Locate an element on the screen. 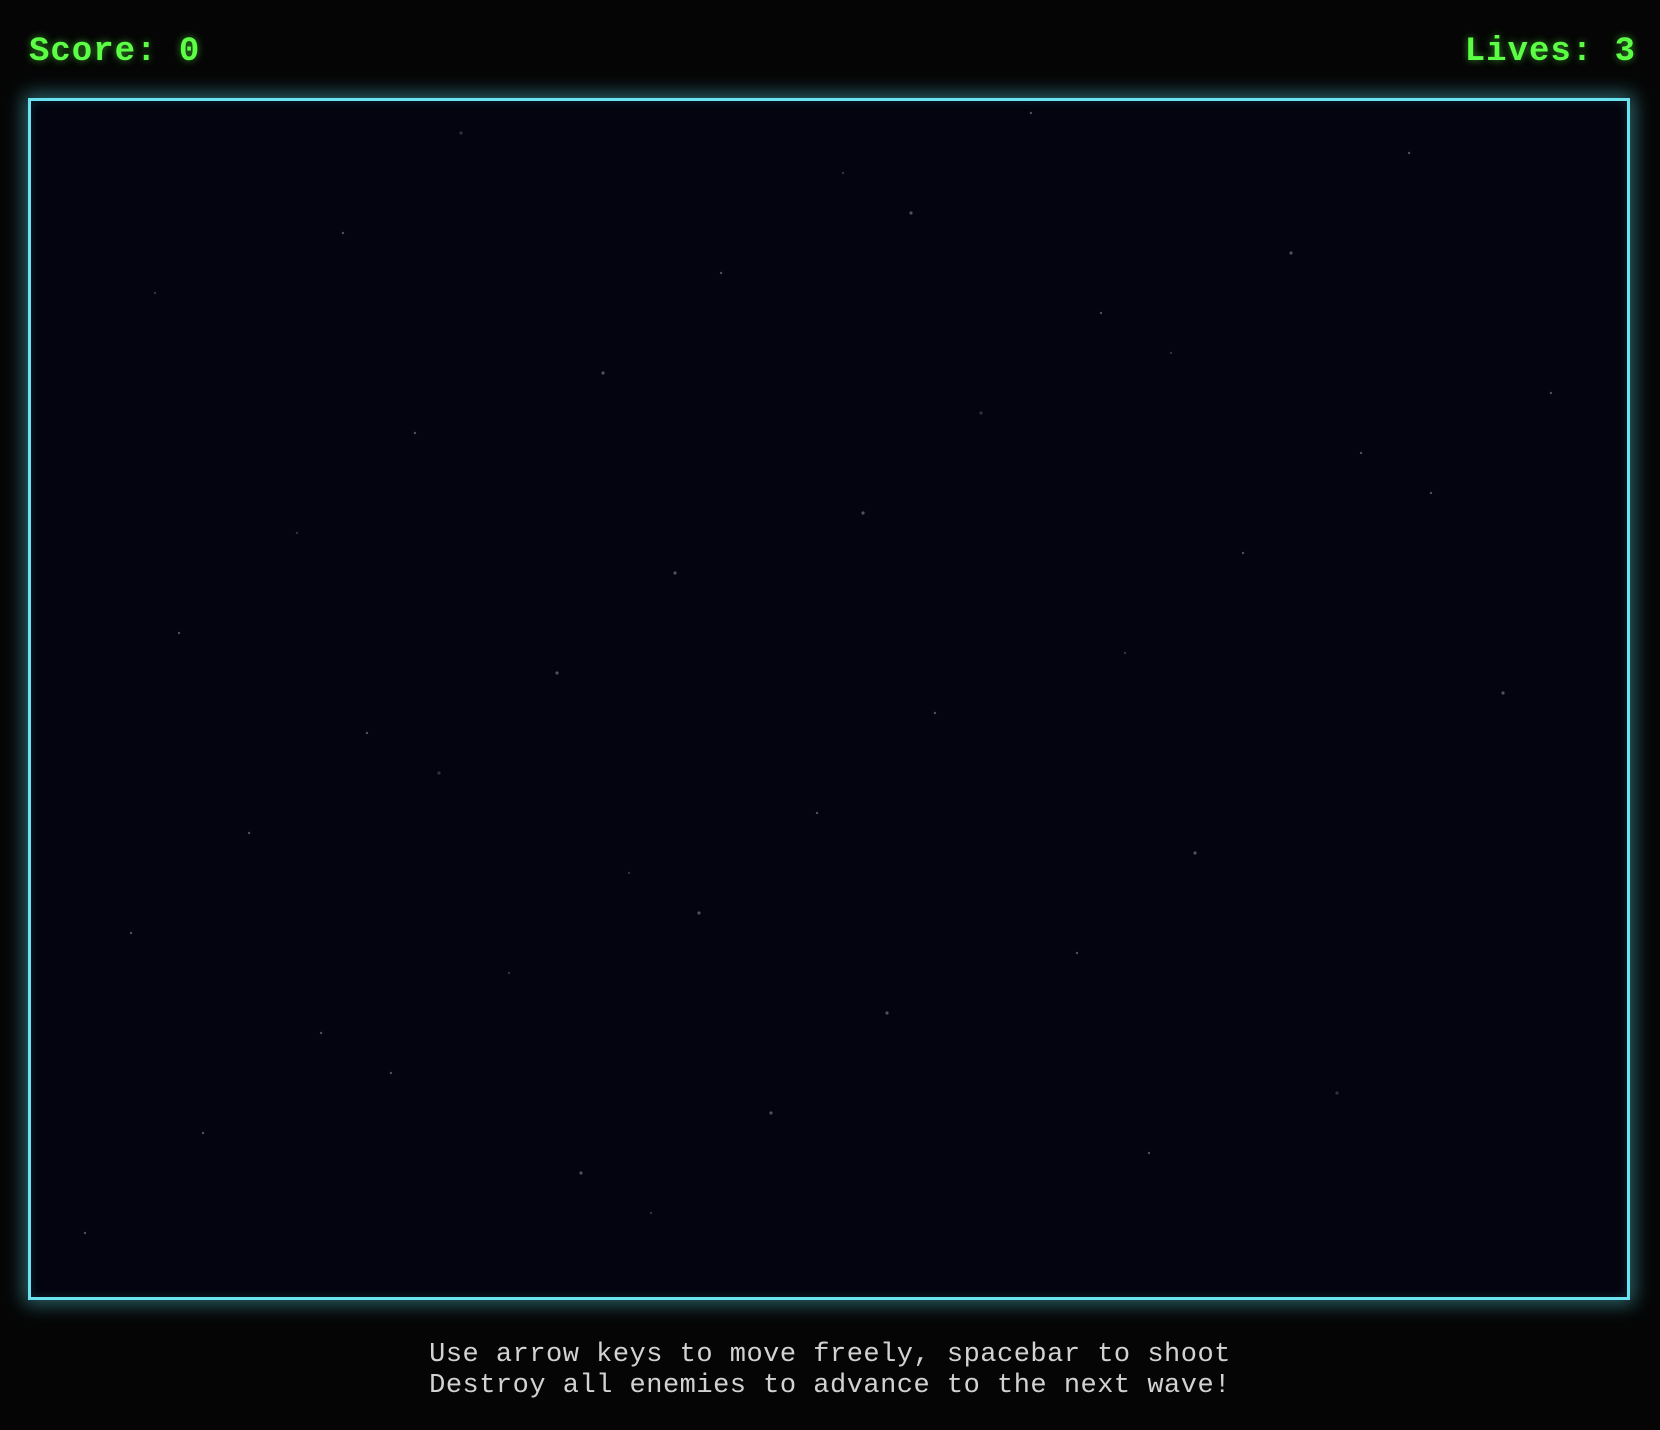  lives-display: Lives: 3 is located at coordinates (1550, 52).